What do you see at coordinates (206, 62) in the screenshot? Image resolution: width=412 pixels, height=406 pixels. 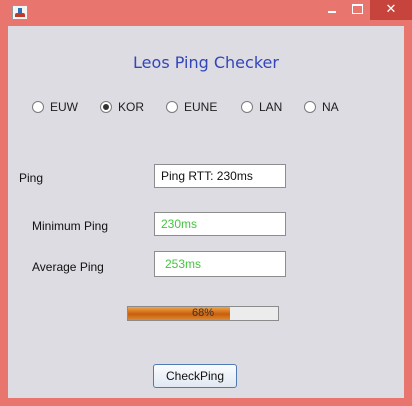 I see `app-heading: Leos Ping Checker` at bounding box center [206, 62].